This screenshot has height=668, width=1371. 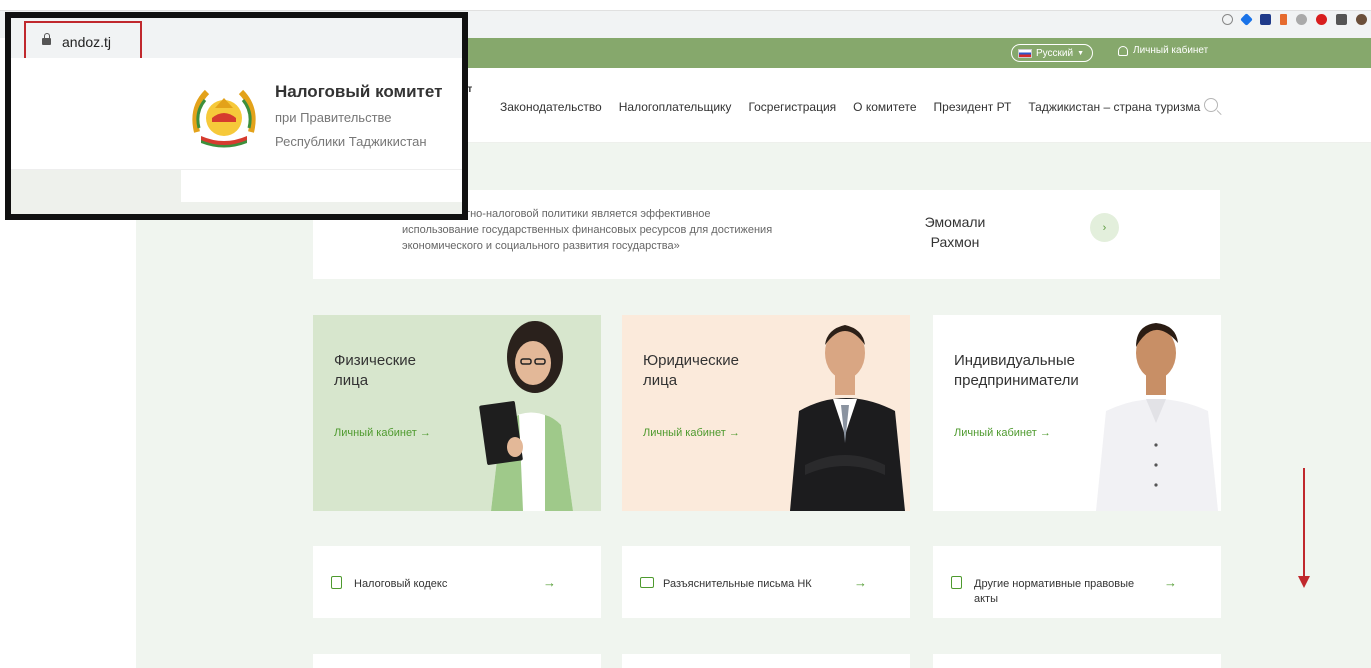 I want to click on language-selector: Русский ▼, so click(x=1052, y=53).